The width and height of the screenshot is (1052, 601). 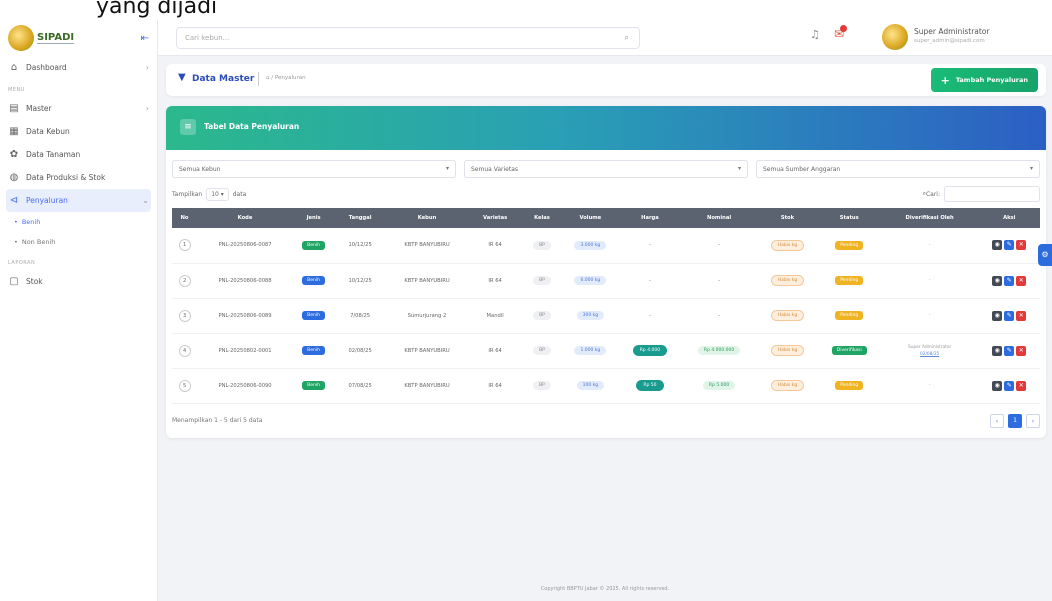 I want to click on cell-kebun: KBTP BANYUBIRU, so click(x=427, y=246).